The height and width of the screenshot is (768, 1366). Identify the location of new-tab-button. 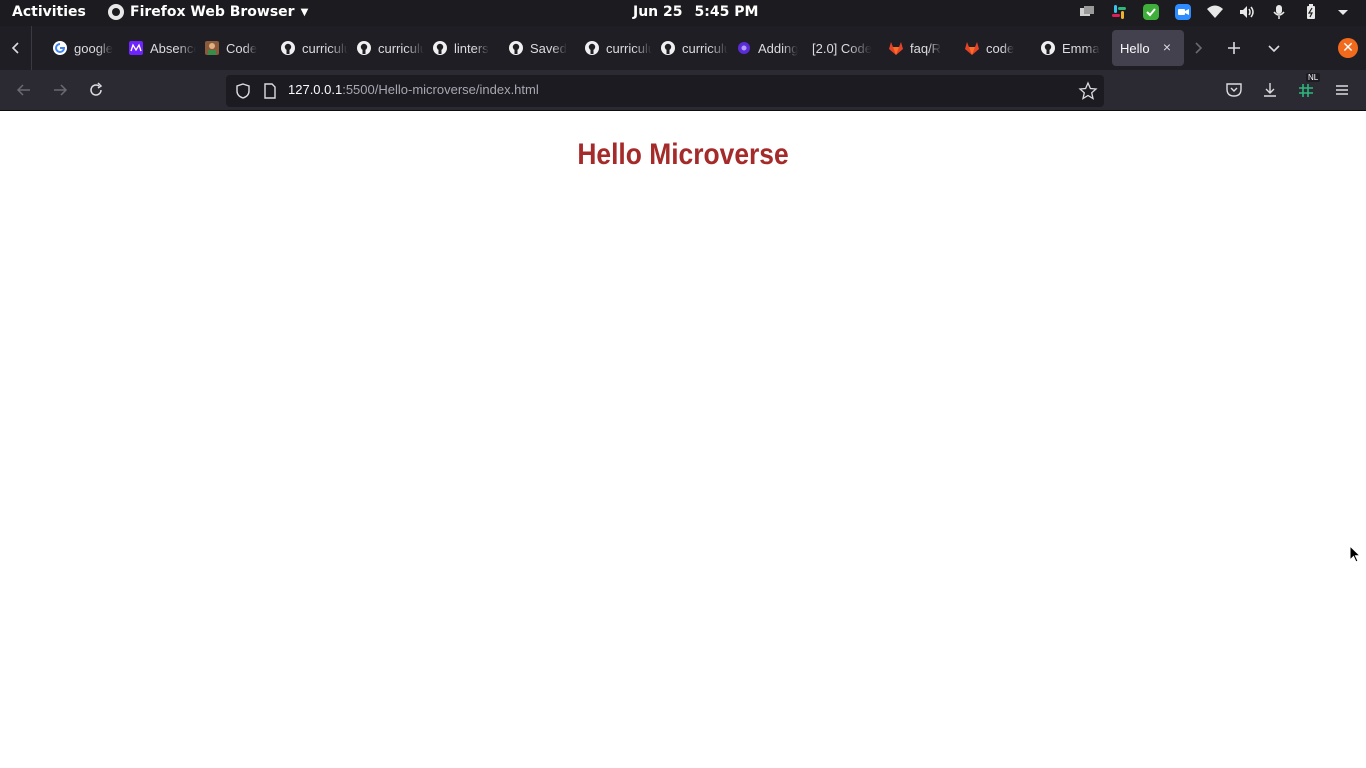
(1234, 48).